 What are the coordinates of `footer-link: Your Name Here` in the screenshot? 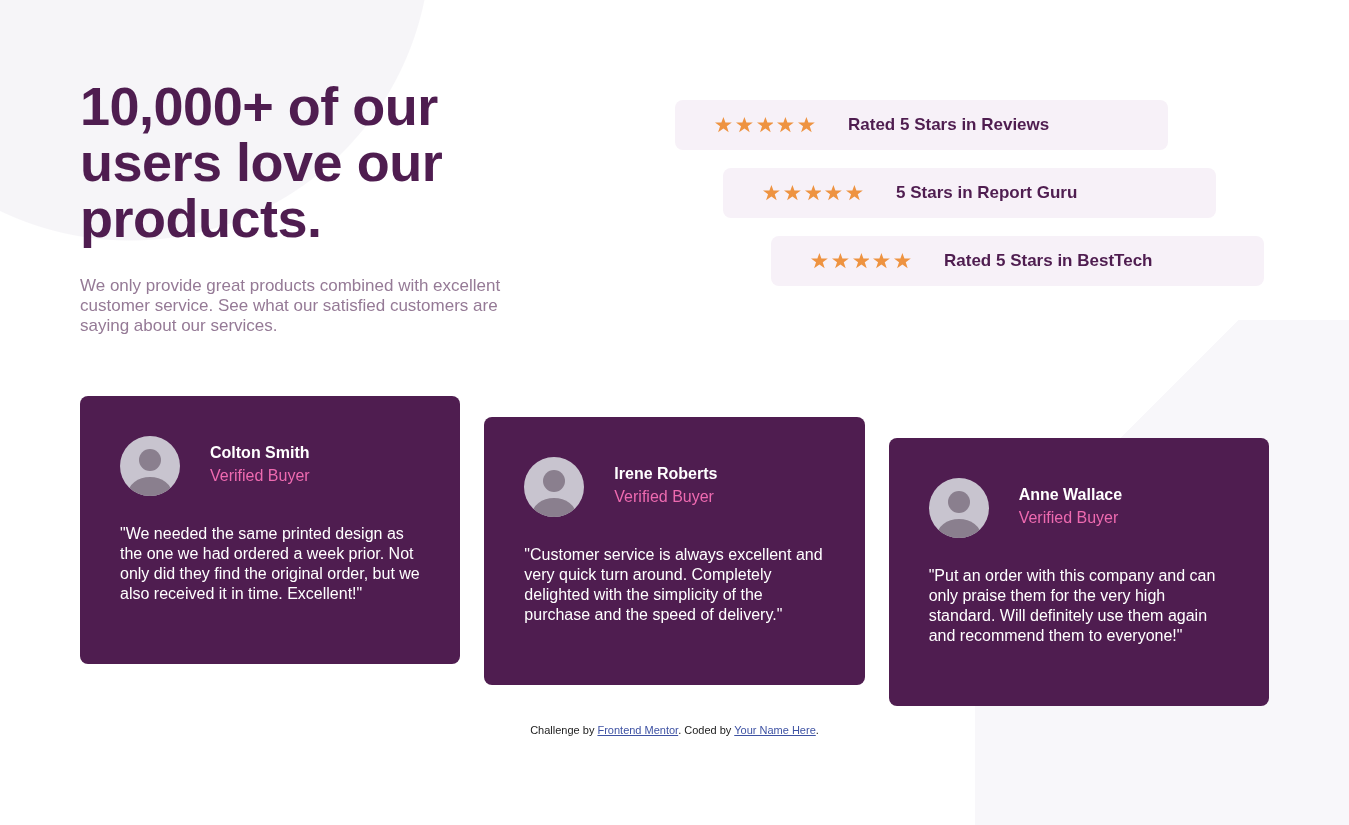 It's located at (775, 730).